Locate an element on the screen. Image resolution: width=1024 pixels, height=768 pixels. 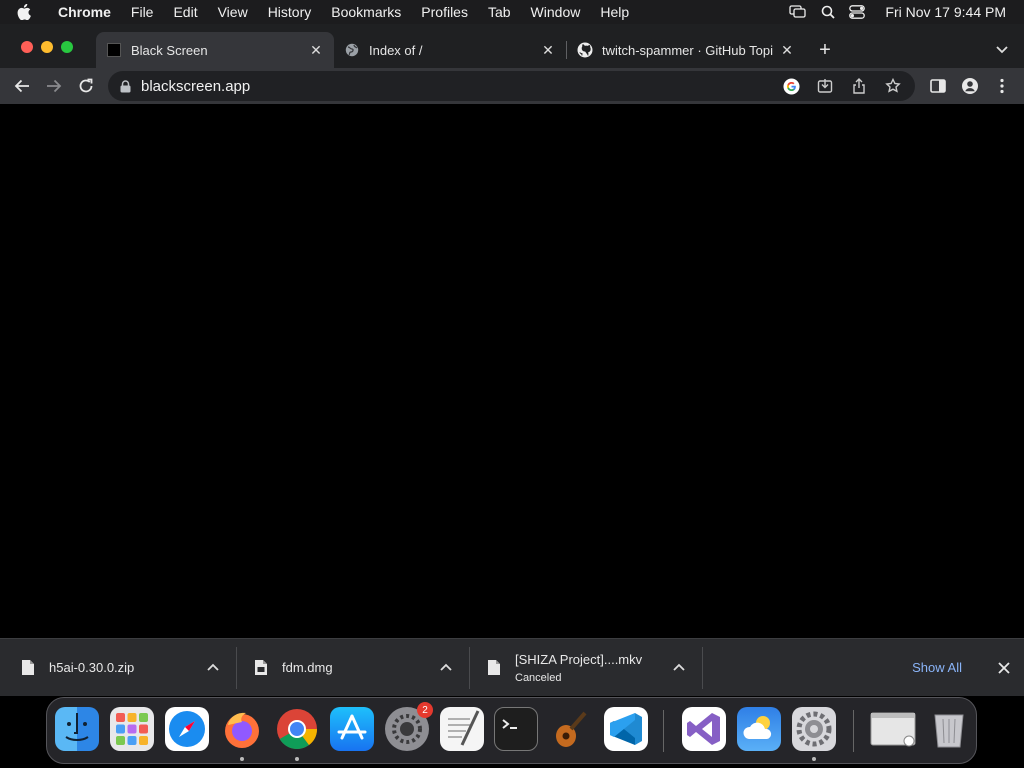
tab-github-topic: twitch-spammer · GitHub Topic ✕ is located at coordinates (686, 50).